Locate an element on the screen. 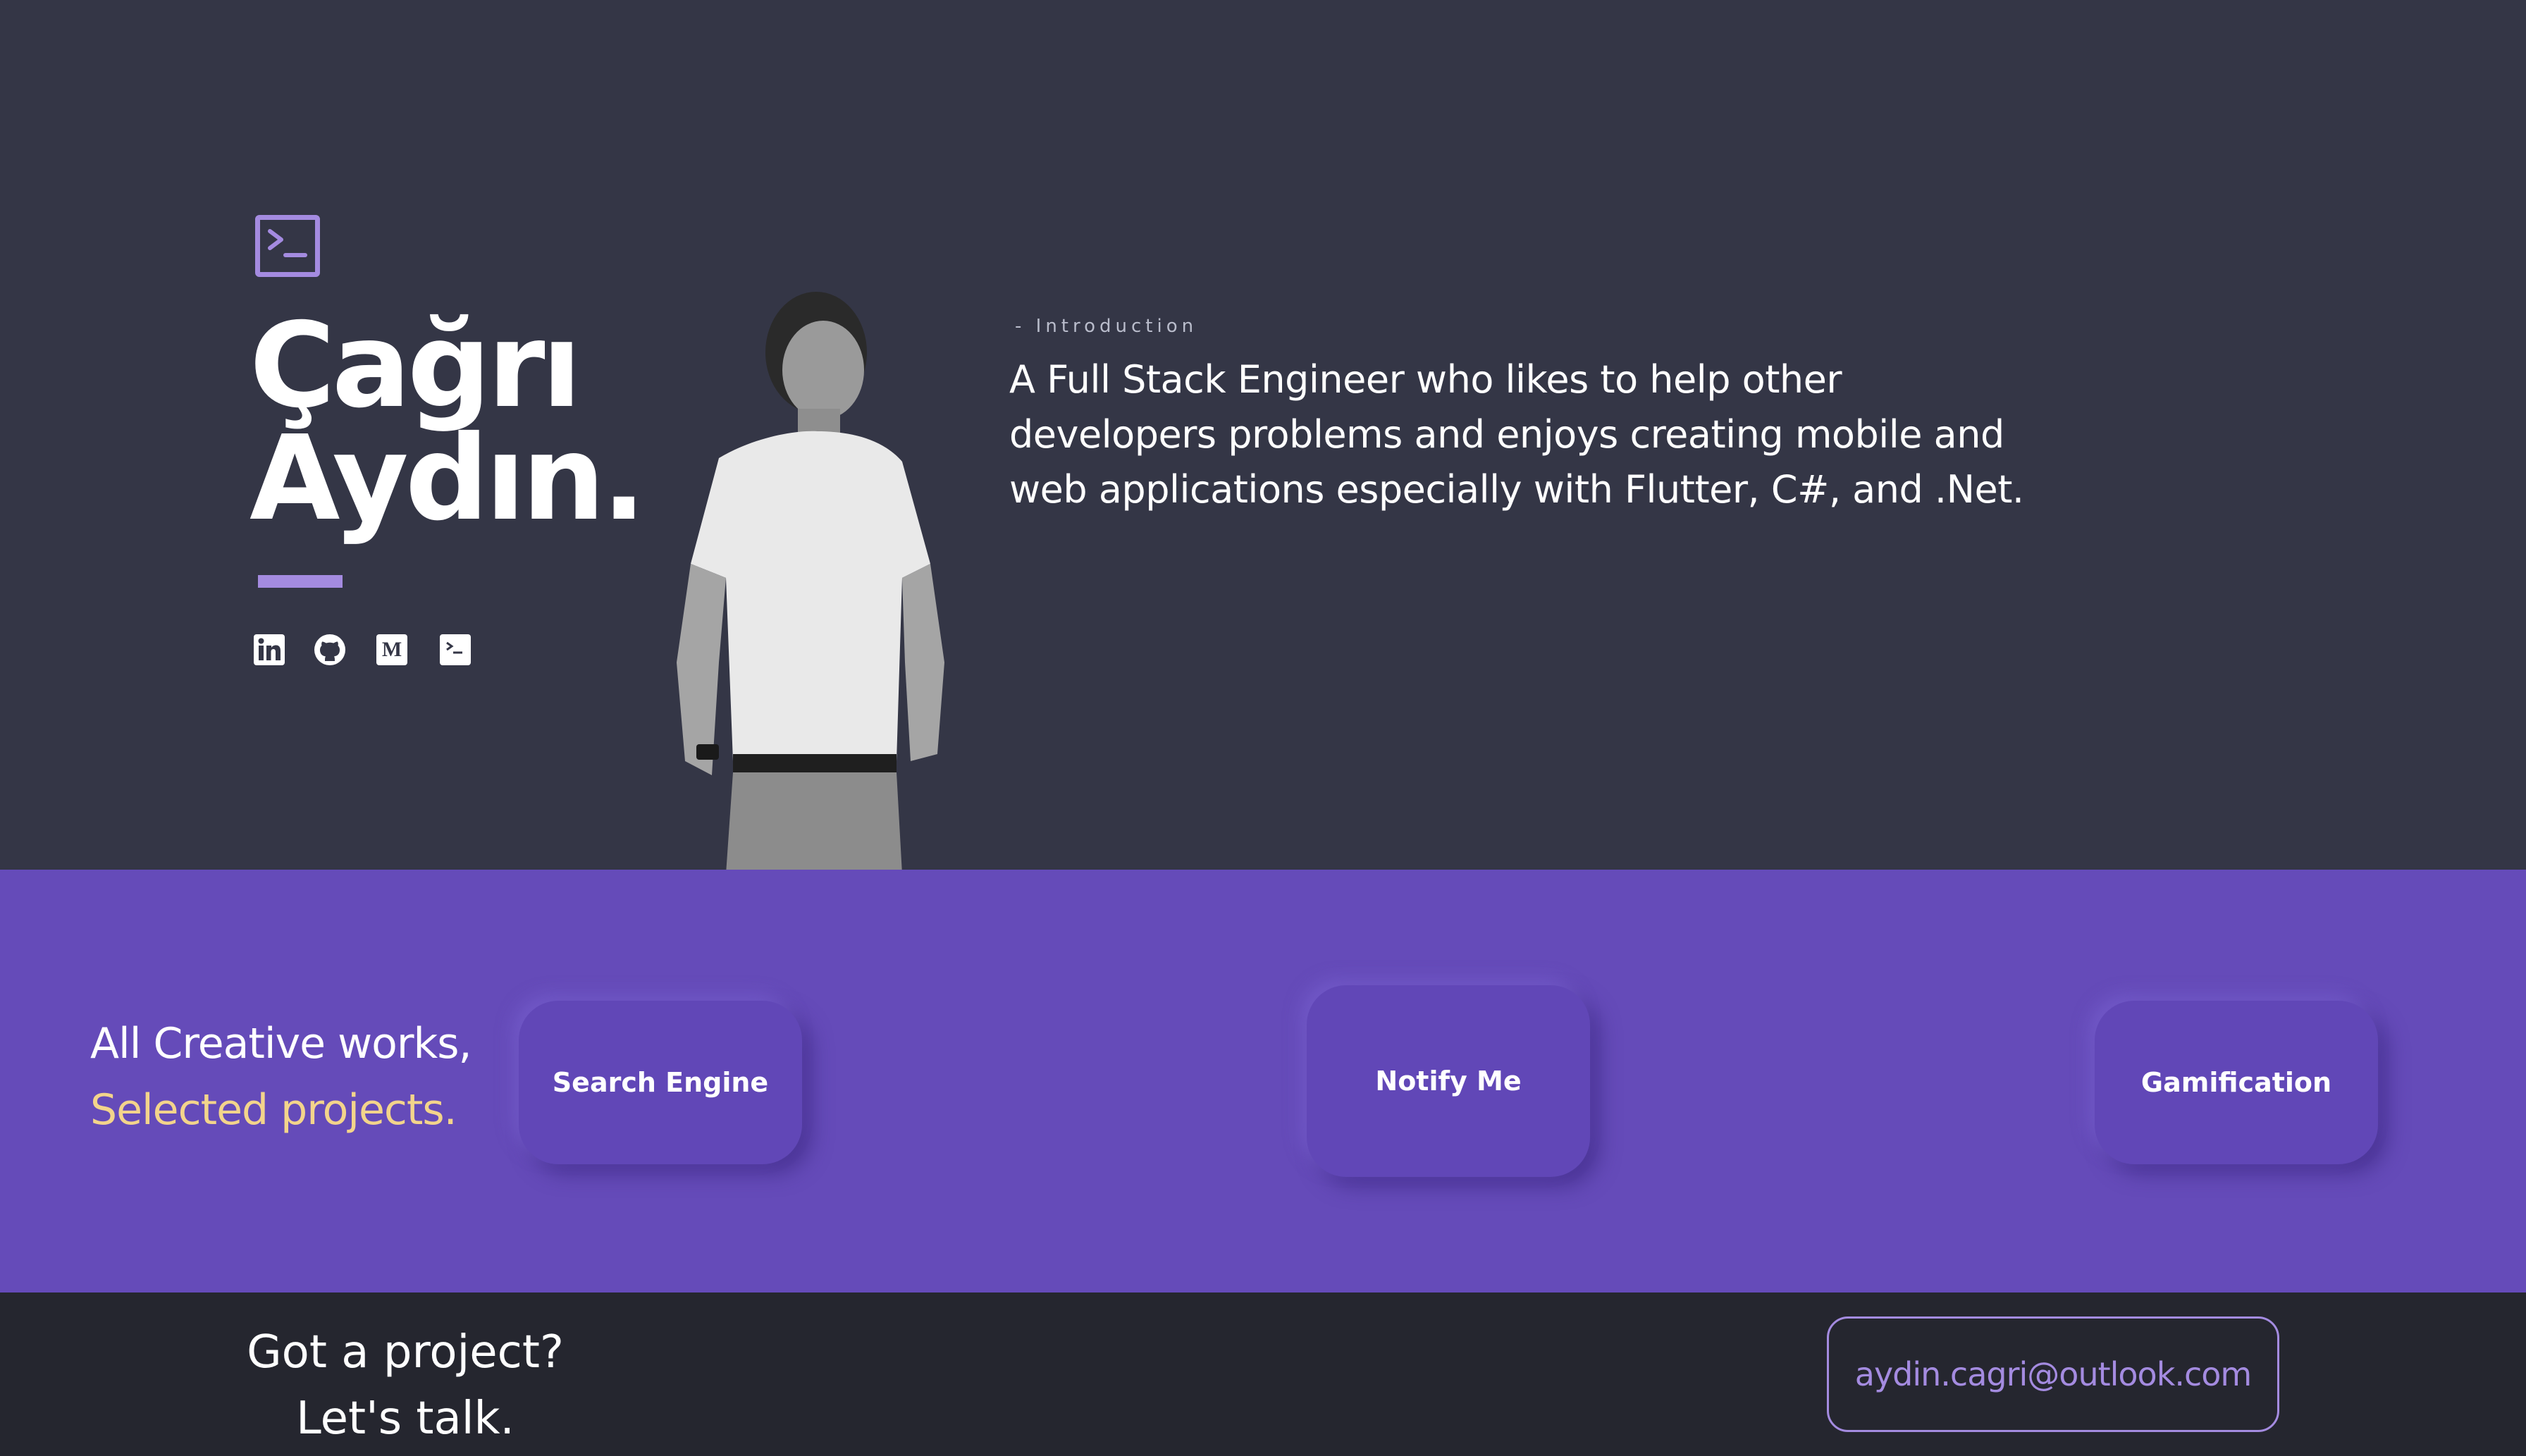  cta-line2: Let's talk. is located at coordinates (405, 1419).